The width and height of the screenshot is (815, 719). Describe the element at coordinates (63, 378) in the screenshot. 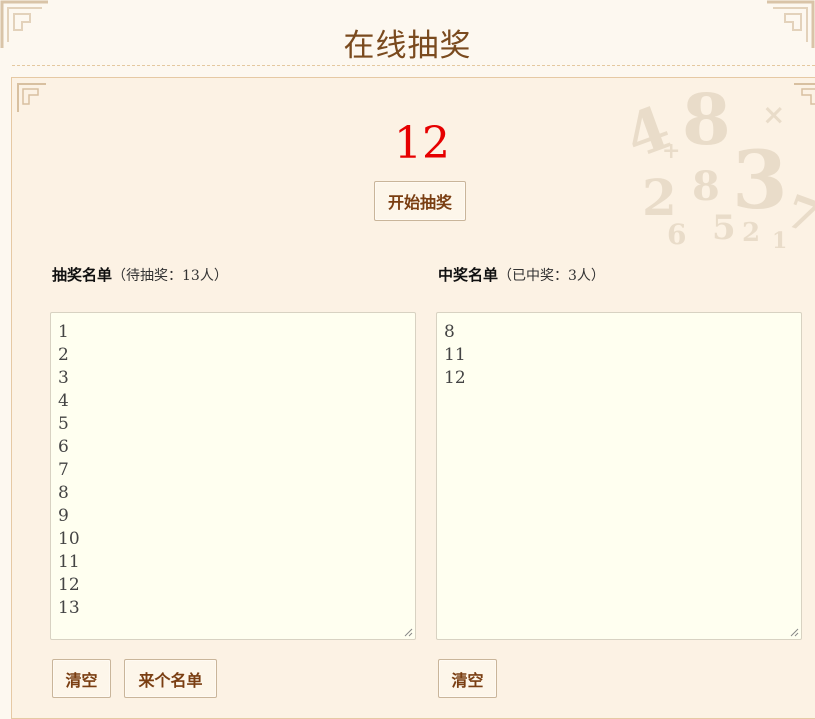

I see `list-item: 3` at that location.